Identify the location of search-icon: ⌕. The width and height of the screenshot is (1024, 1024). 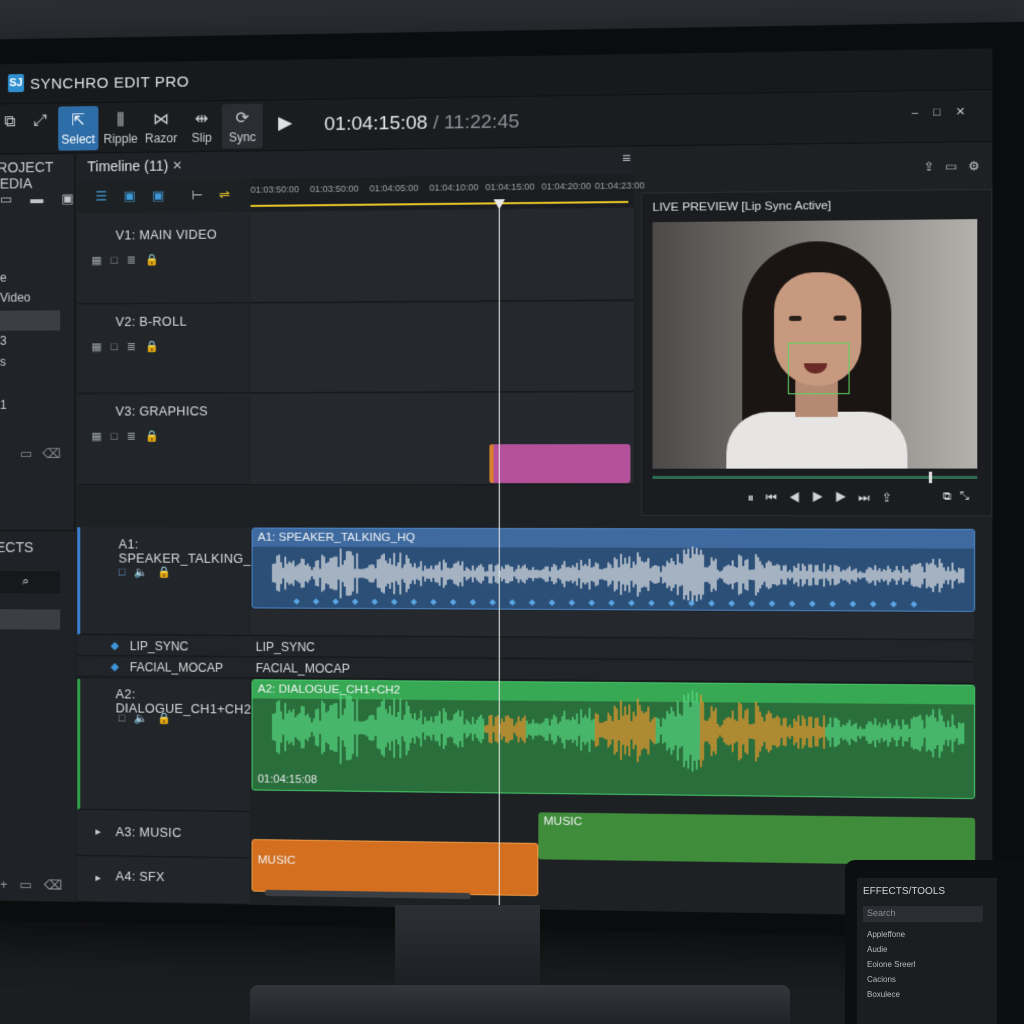
(25, 581).